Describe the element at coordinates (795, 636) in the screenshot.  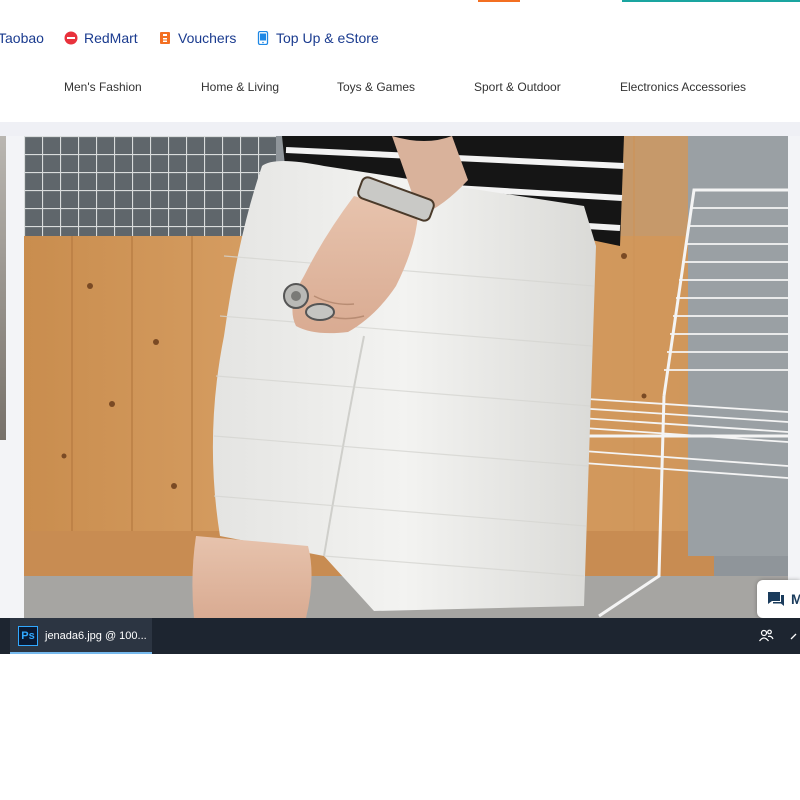
I see `chevron-up-icon` at that location.